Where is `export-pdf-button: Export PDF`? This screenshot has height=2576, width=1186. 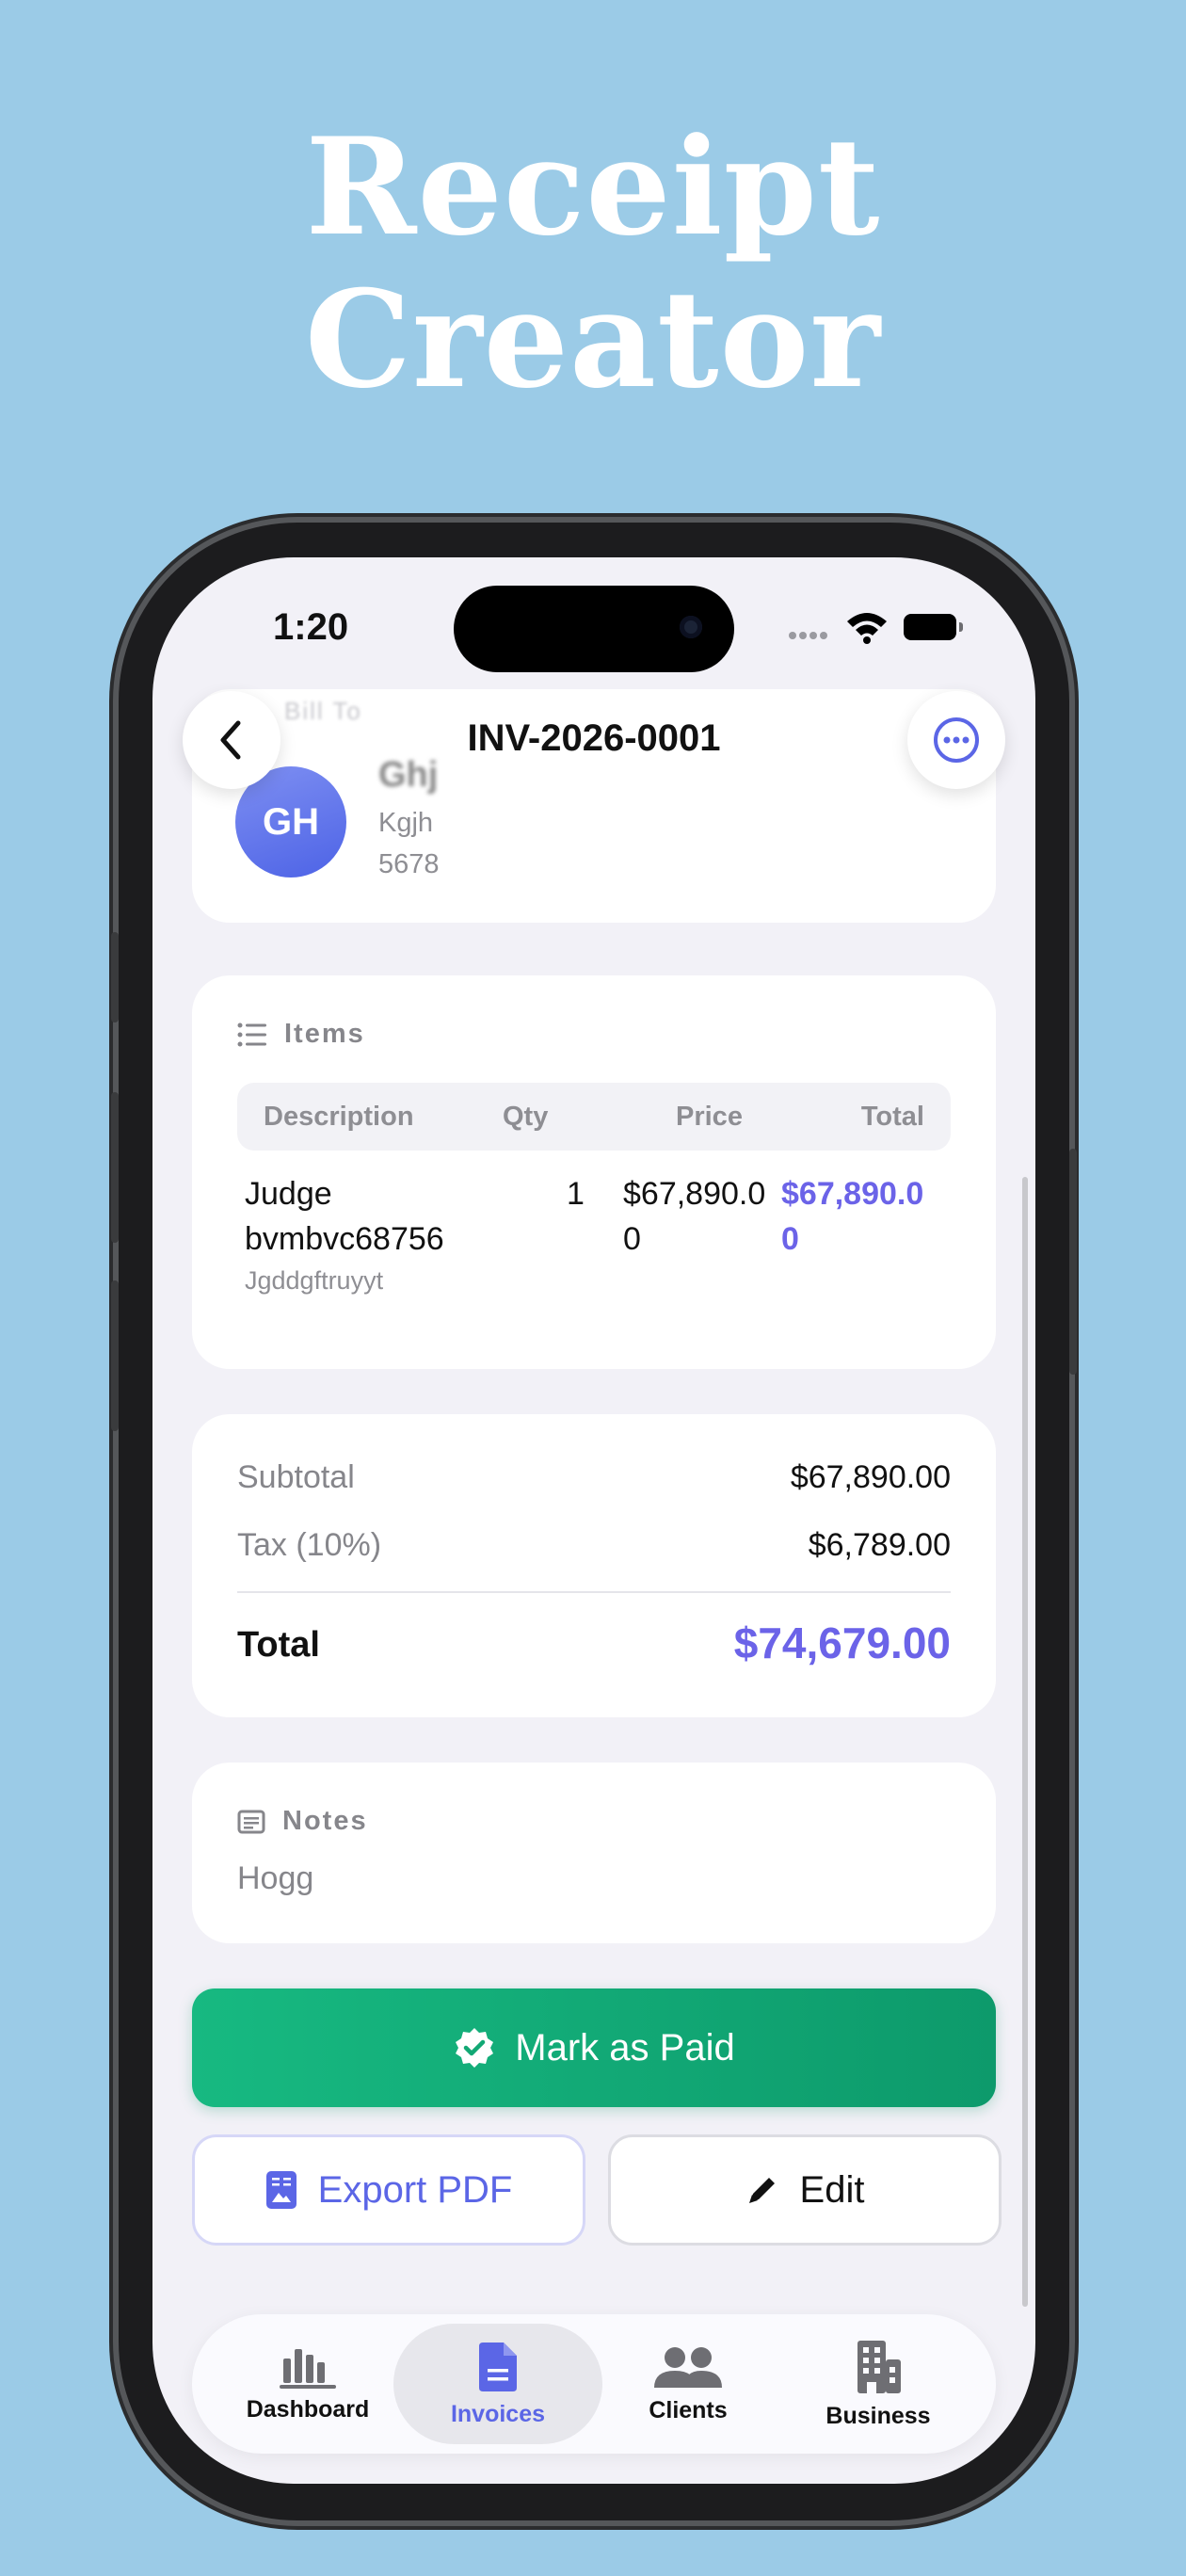 export-pdf-button: Export PDF is located at coordinates (388, 2190).